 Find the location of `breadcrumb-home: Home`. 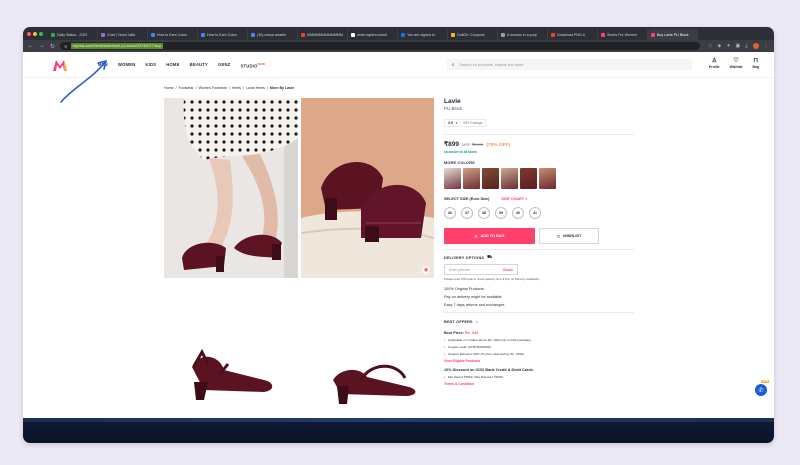

breadcrumb-home: Home is located at coordinates (169, 88).